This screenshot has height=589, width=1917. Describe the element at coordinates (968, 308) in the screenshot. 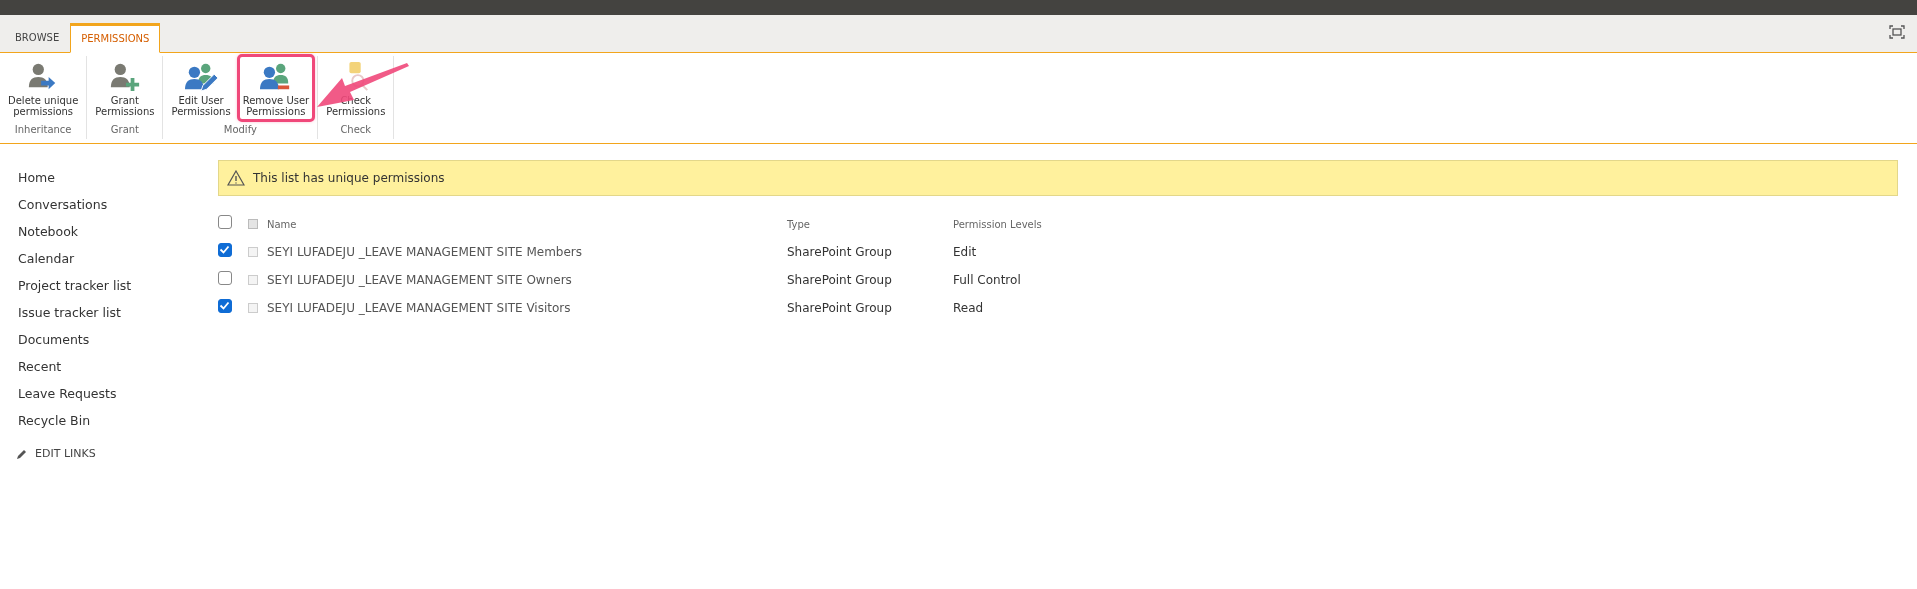

I see `table-cell-text: Read` at that location.